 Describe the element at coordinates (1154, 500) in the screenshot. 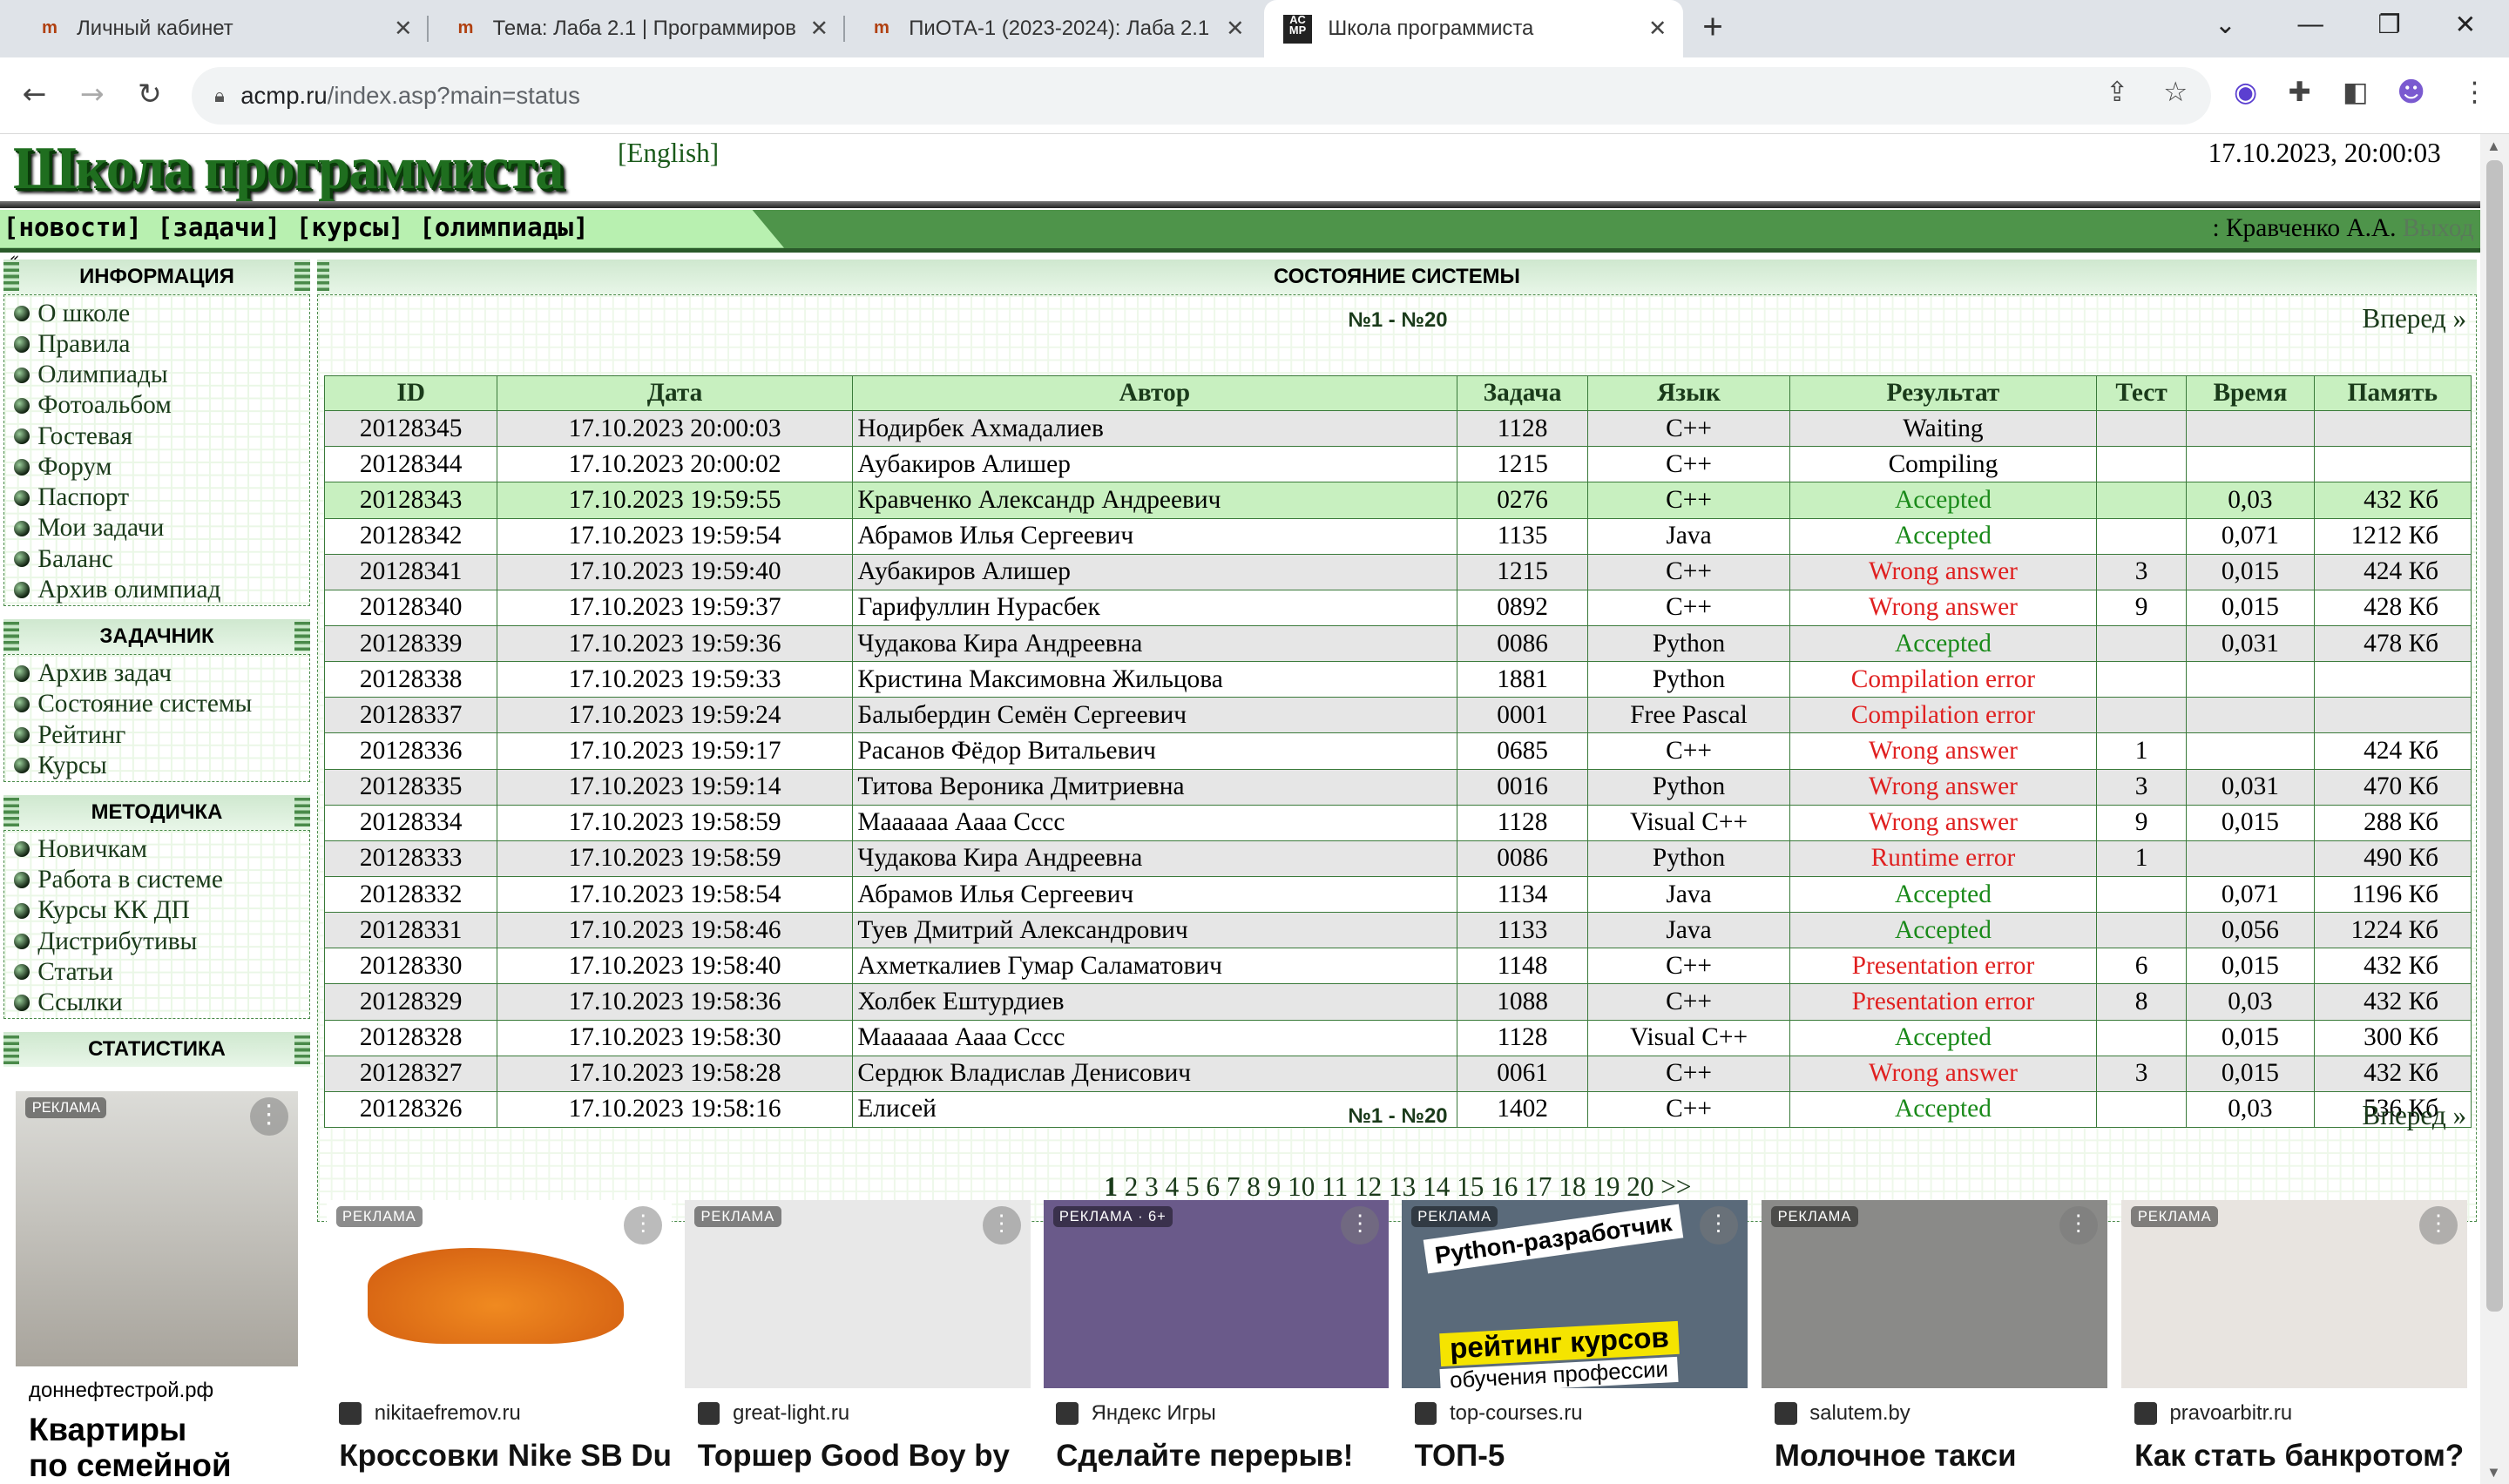

I see `author-name: Кравченко Александр Андреевич` at that location.